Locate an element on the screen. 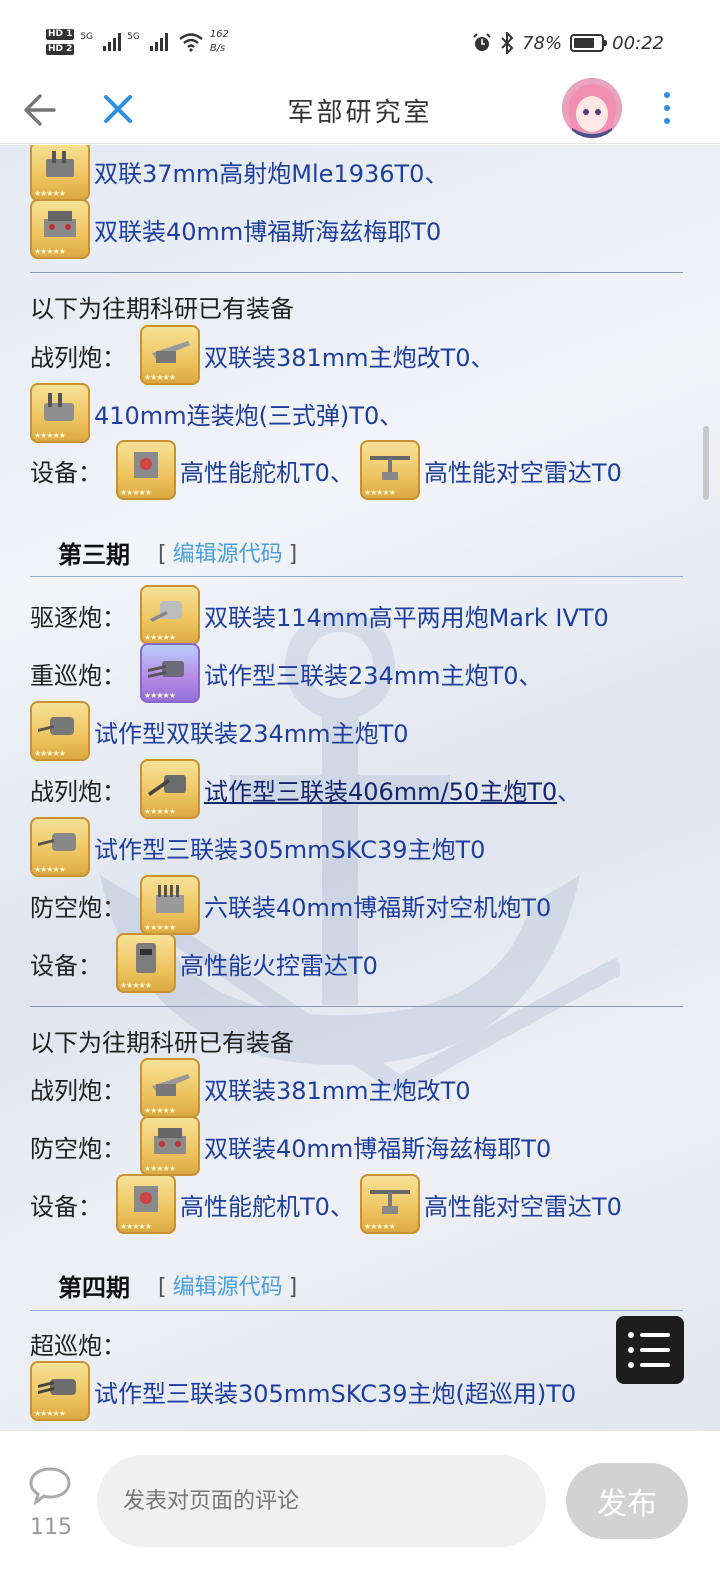  toc-list-icon is located at coordinates (656, 1335).